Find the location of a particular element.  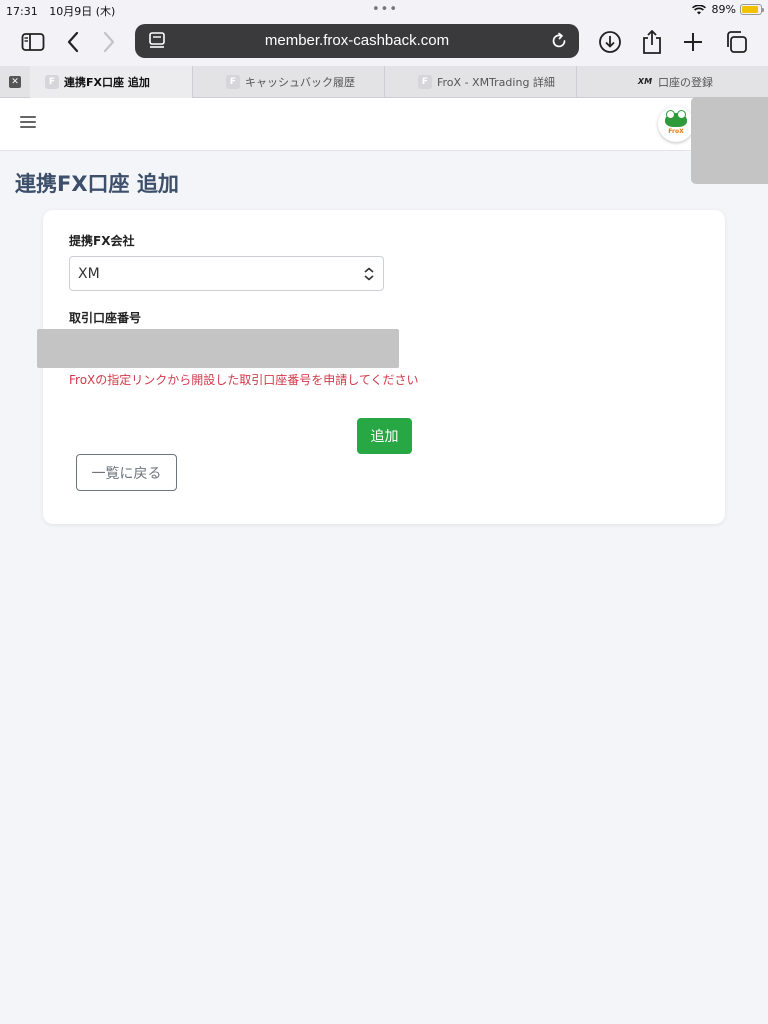

tab-close-button: ✕ is located at coordinates (15, 82).